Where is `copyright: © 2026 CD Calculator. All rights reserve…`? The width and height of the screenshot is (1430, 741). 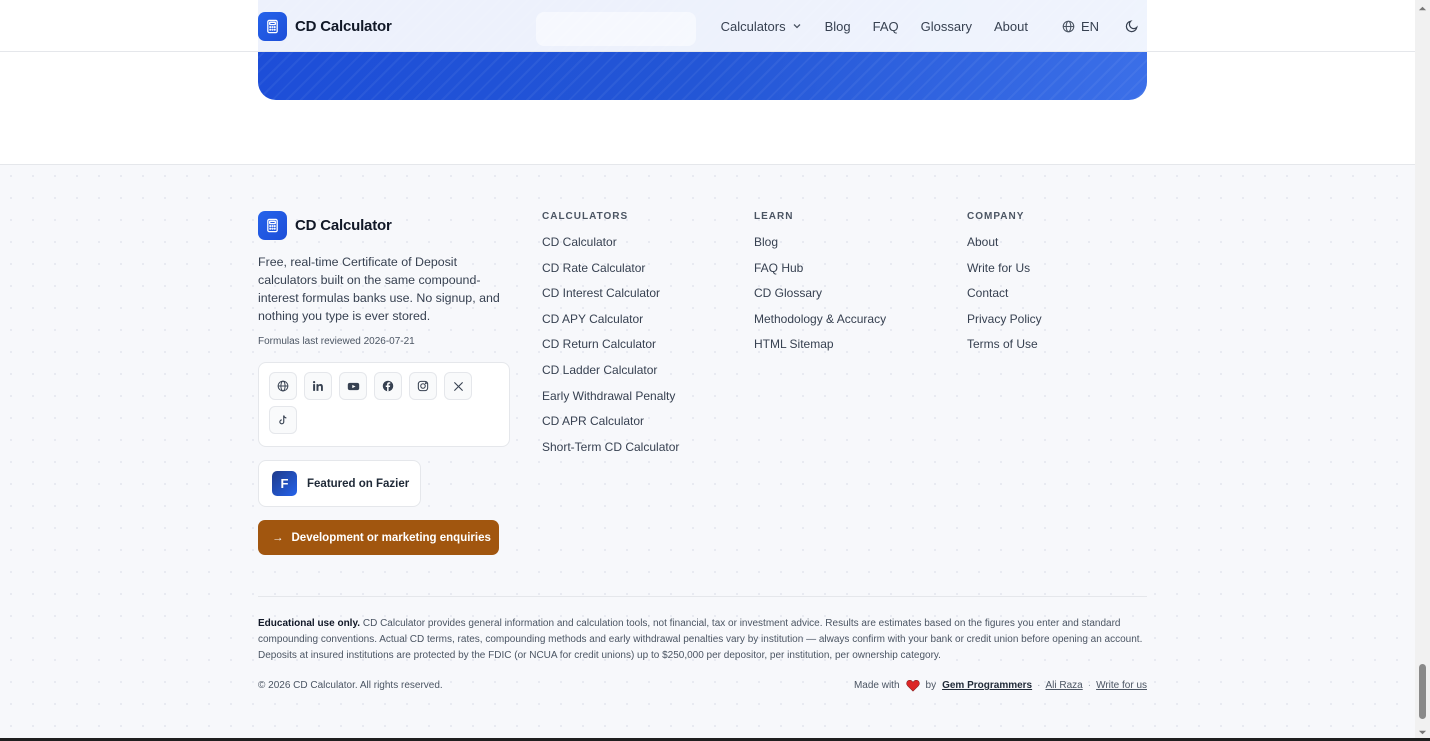
copyright: © 2026 CD Calculator. All rights reserve… is located at coordinates (350, 685).